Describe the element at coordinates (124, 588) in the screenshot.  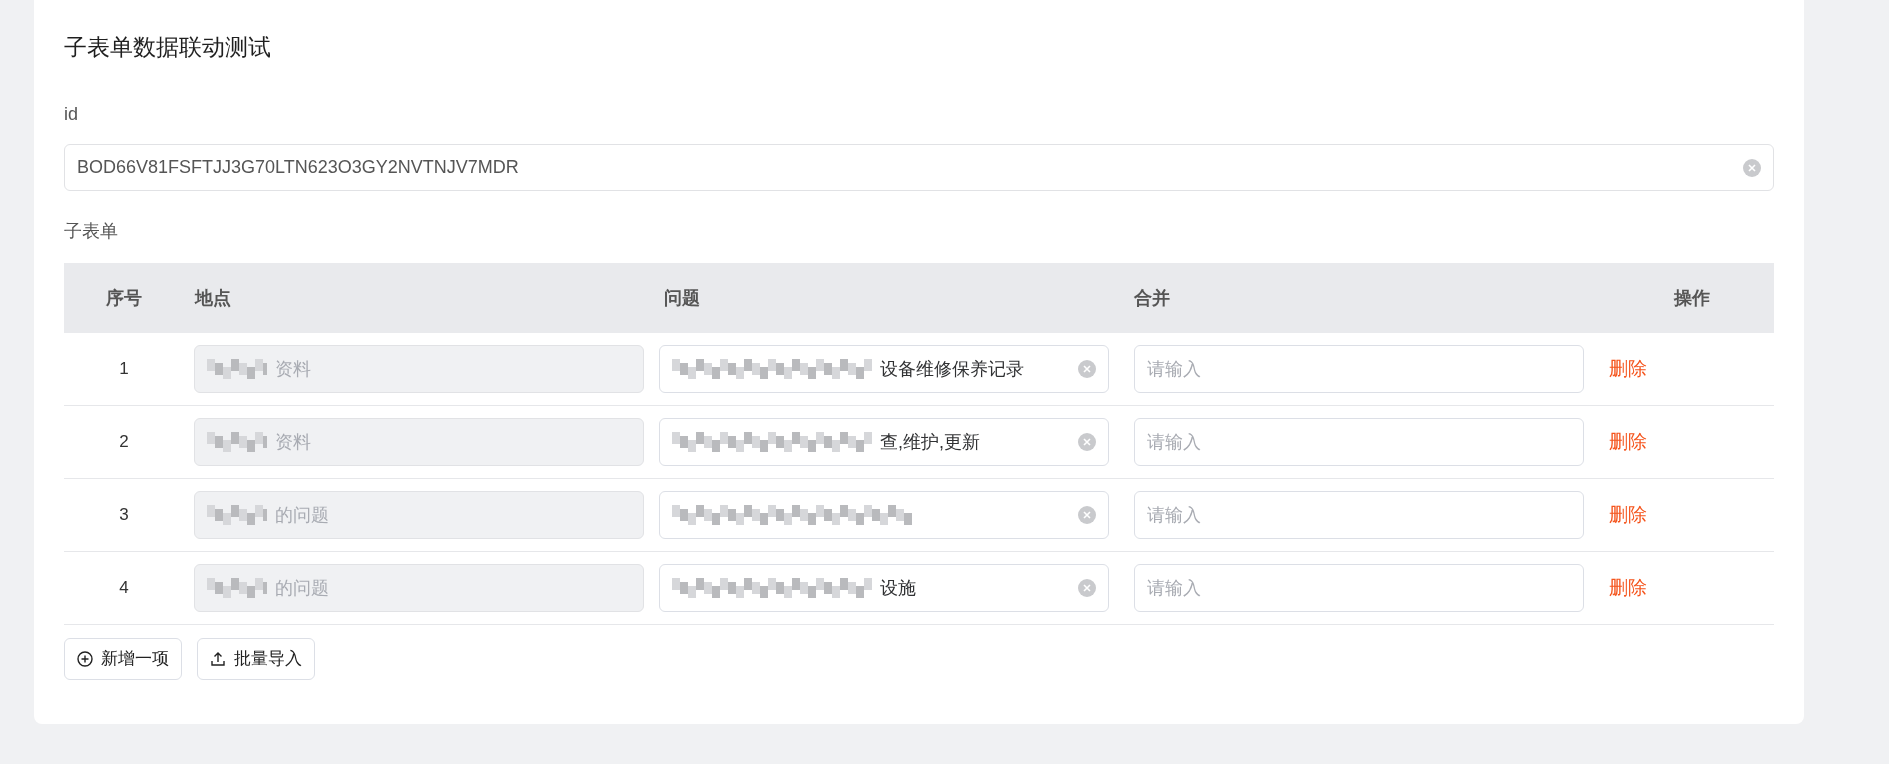
I see `row-number: 4` at that location.